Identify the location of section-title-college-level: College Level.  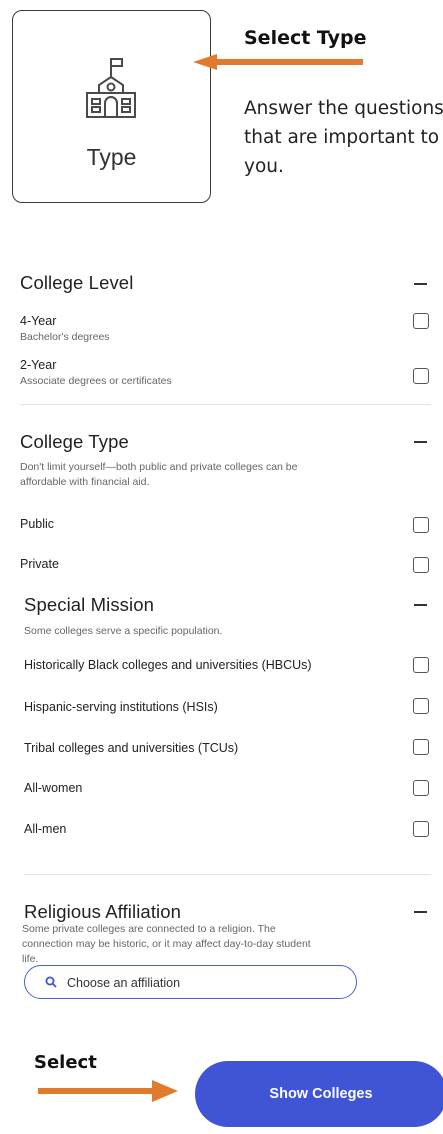
(77, 282).